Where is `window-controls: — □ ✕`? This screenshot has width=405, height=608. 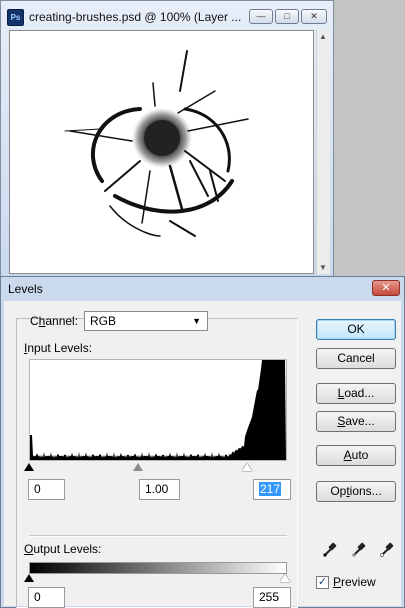 window-controls: — □ ✕ is located at coordinates (288, 16).